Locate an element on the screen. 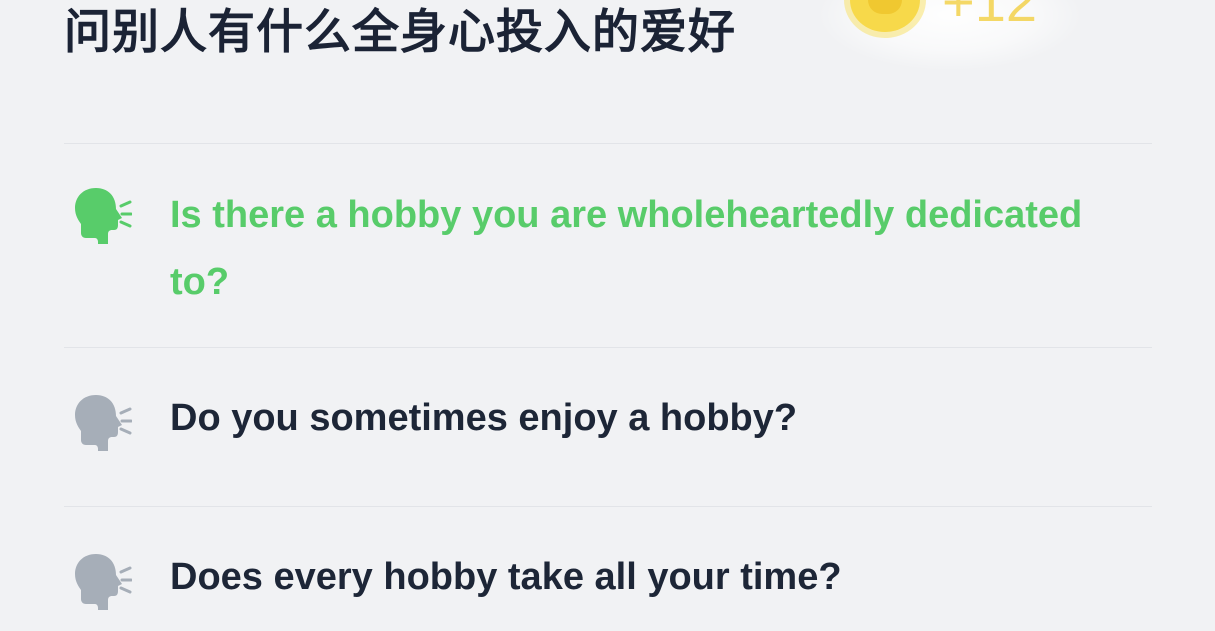 Image resolution: width=1215 pixels, height=631 pixels. reward-points: +12 is located at coordinates (989, 16).